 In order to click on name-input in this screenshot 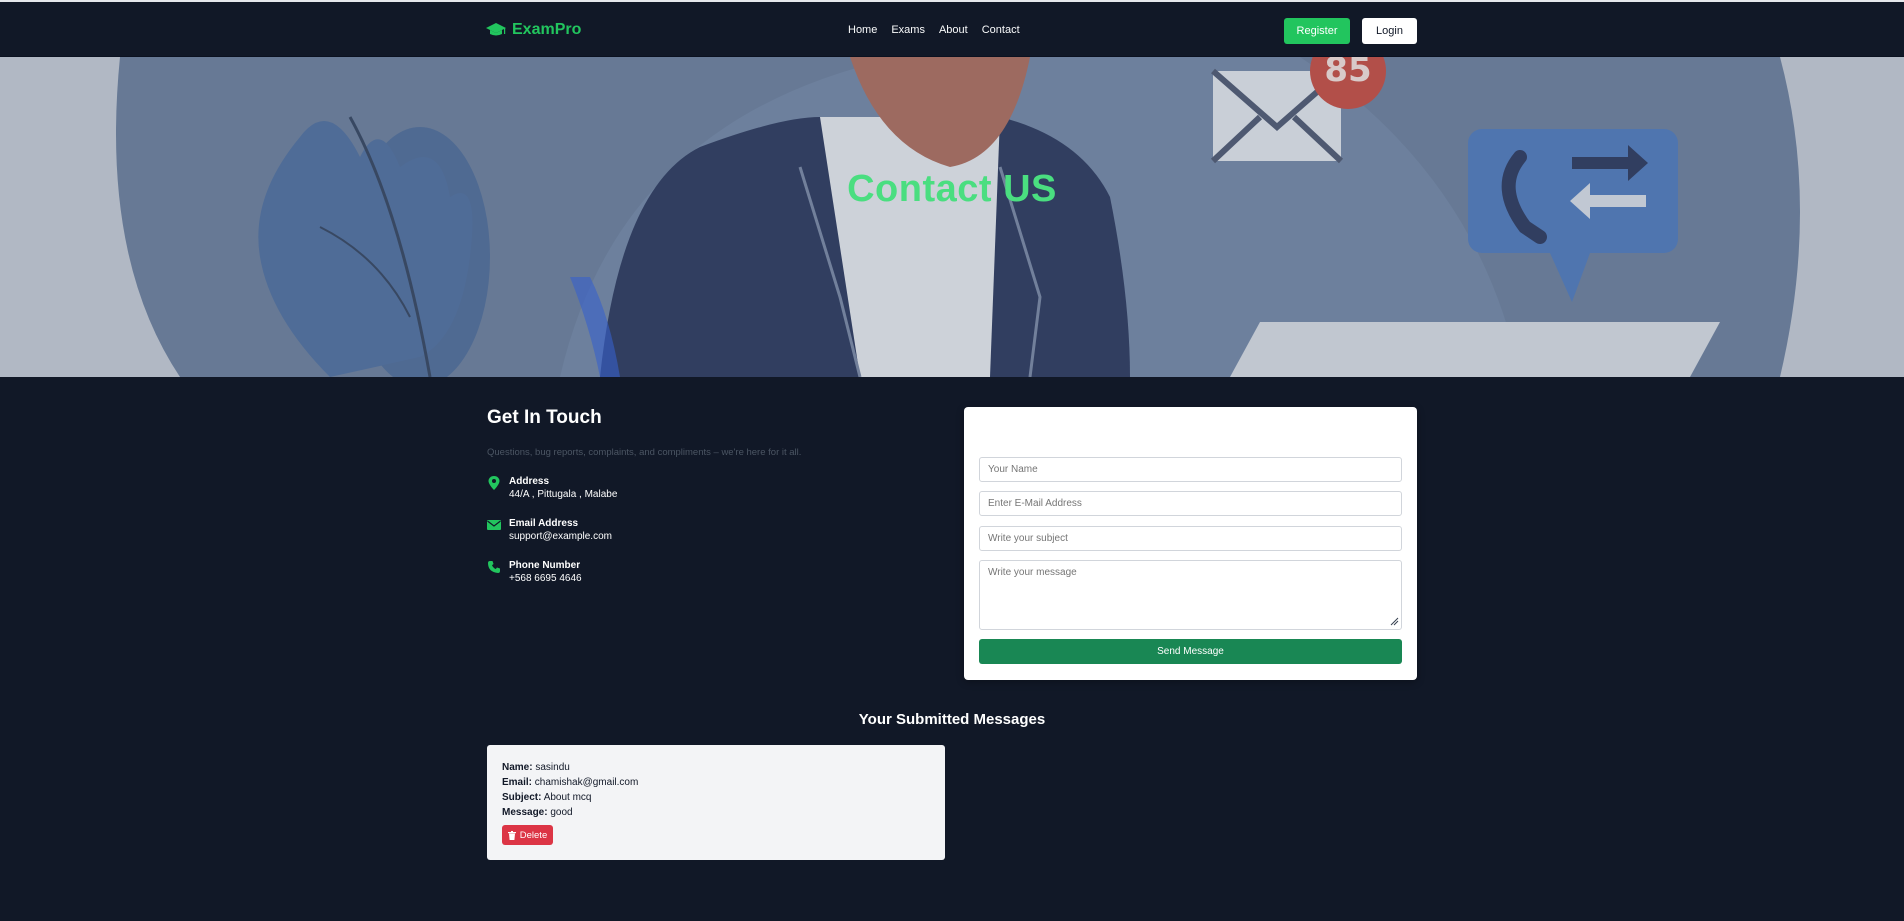, I will do `click(1190, 469)`.